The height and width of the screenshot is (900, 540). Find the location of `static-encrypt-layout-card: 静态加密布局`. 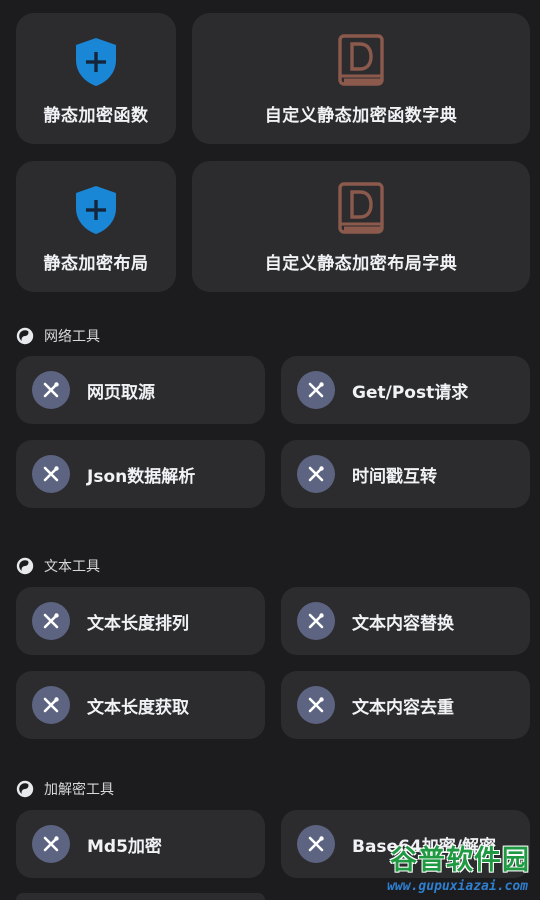

static-encrypt-layout-card: 静态加密布局 is located at coordinates (96, 226).